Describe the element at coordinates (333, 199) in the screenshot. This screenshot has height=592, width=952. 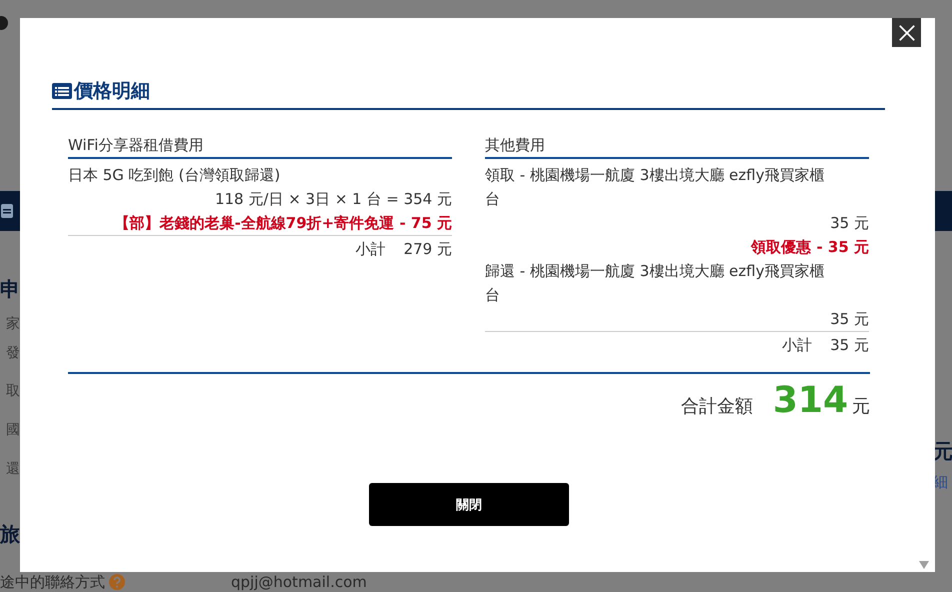
I see `fee-line: 118 元/日 × 3日 × 1 台 = 354 元` at that location.